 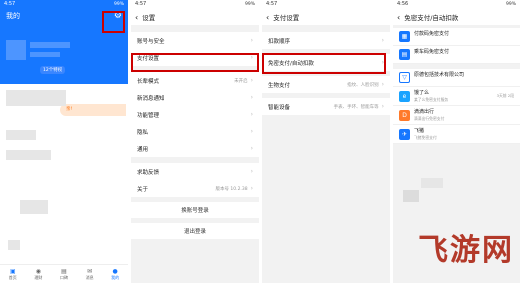 What do you see at coordinates (466, 250) in the screenshot?
I see `site-watermark: 飞游网` at bounding box center [466, 250].